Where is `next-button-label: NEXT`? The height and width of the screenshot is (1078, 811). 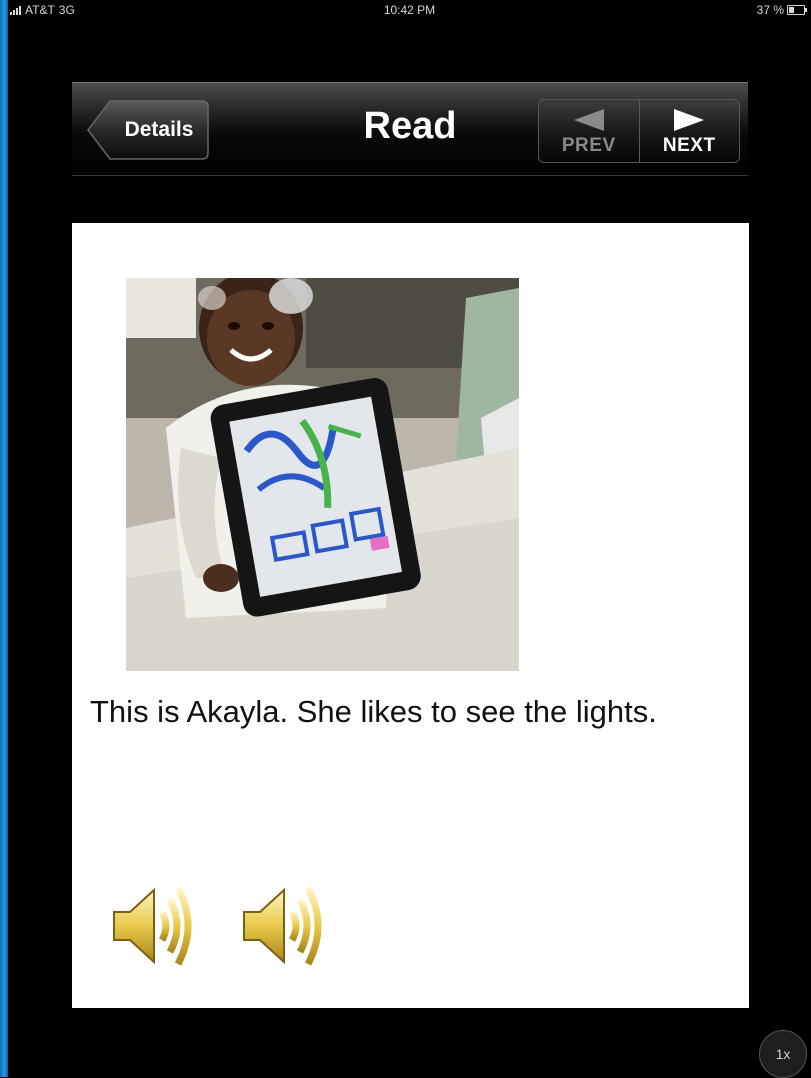 next-button-label: NEXT is located at coordinates (689, 145).